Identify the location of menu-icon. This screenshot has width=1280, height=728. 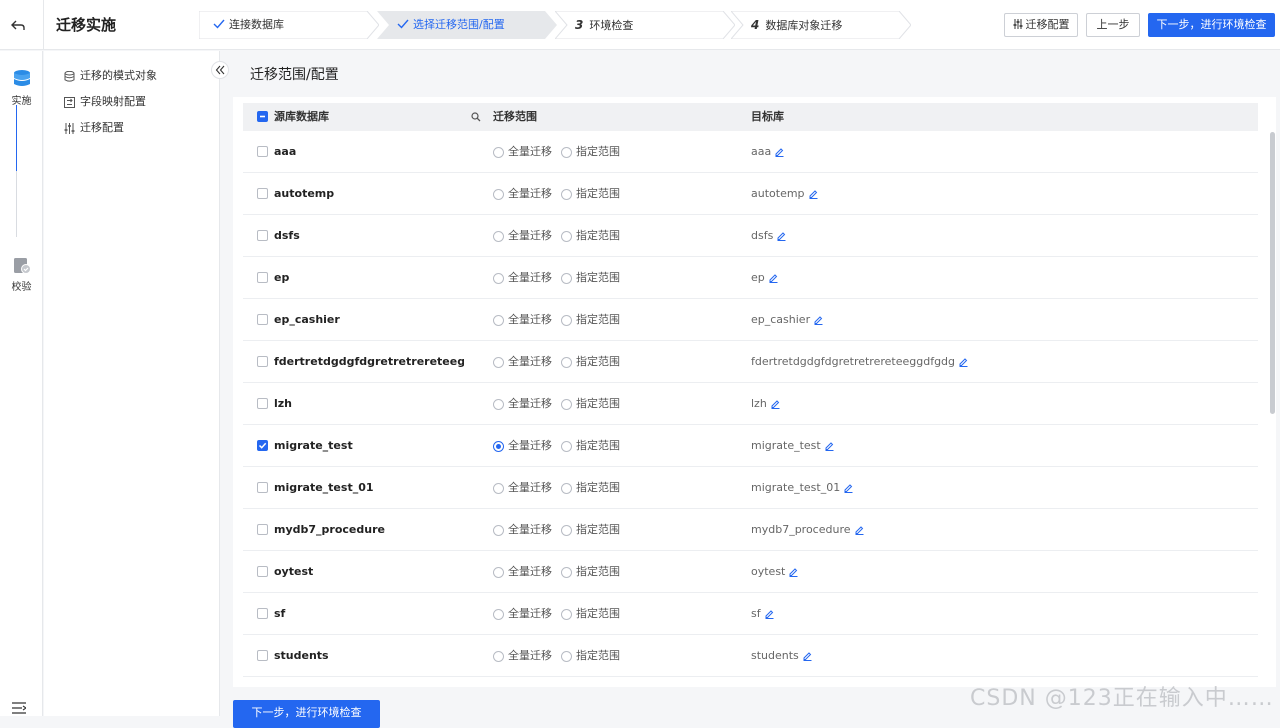
(19, 708).